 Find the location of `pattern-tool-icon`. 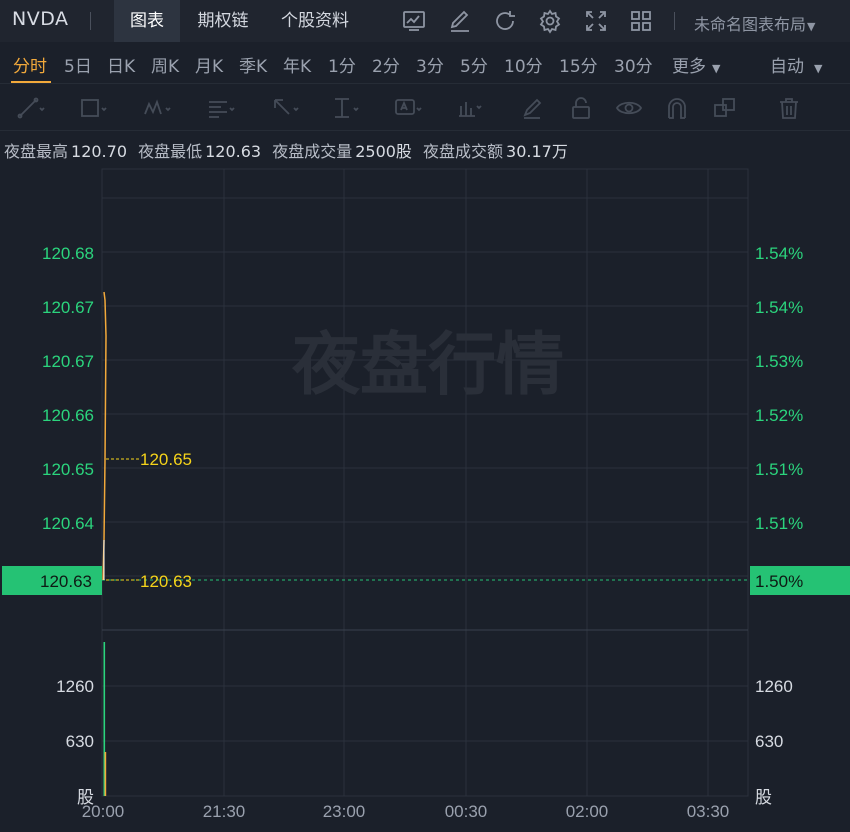

pattern-tool-icon is located at coordinates (157, 108).